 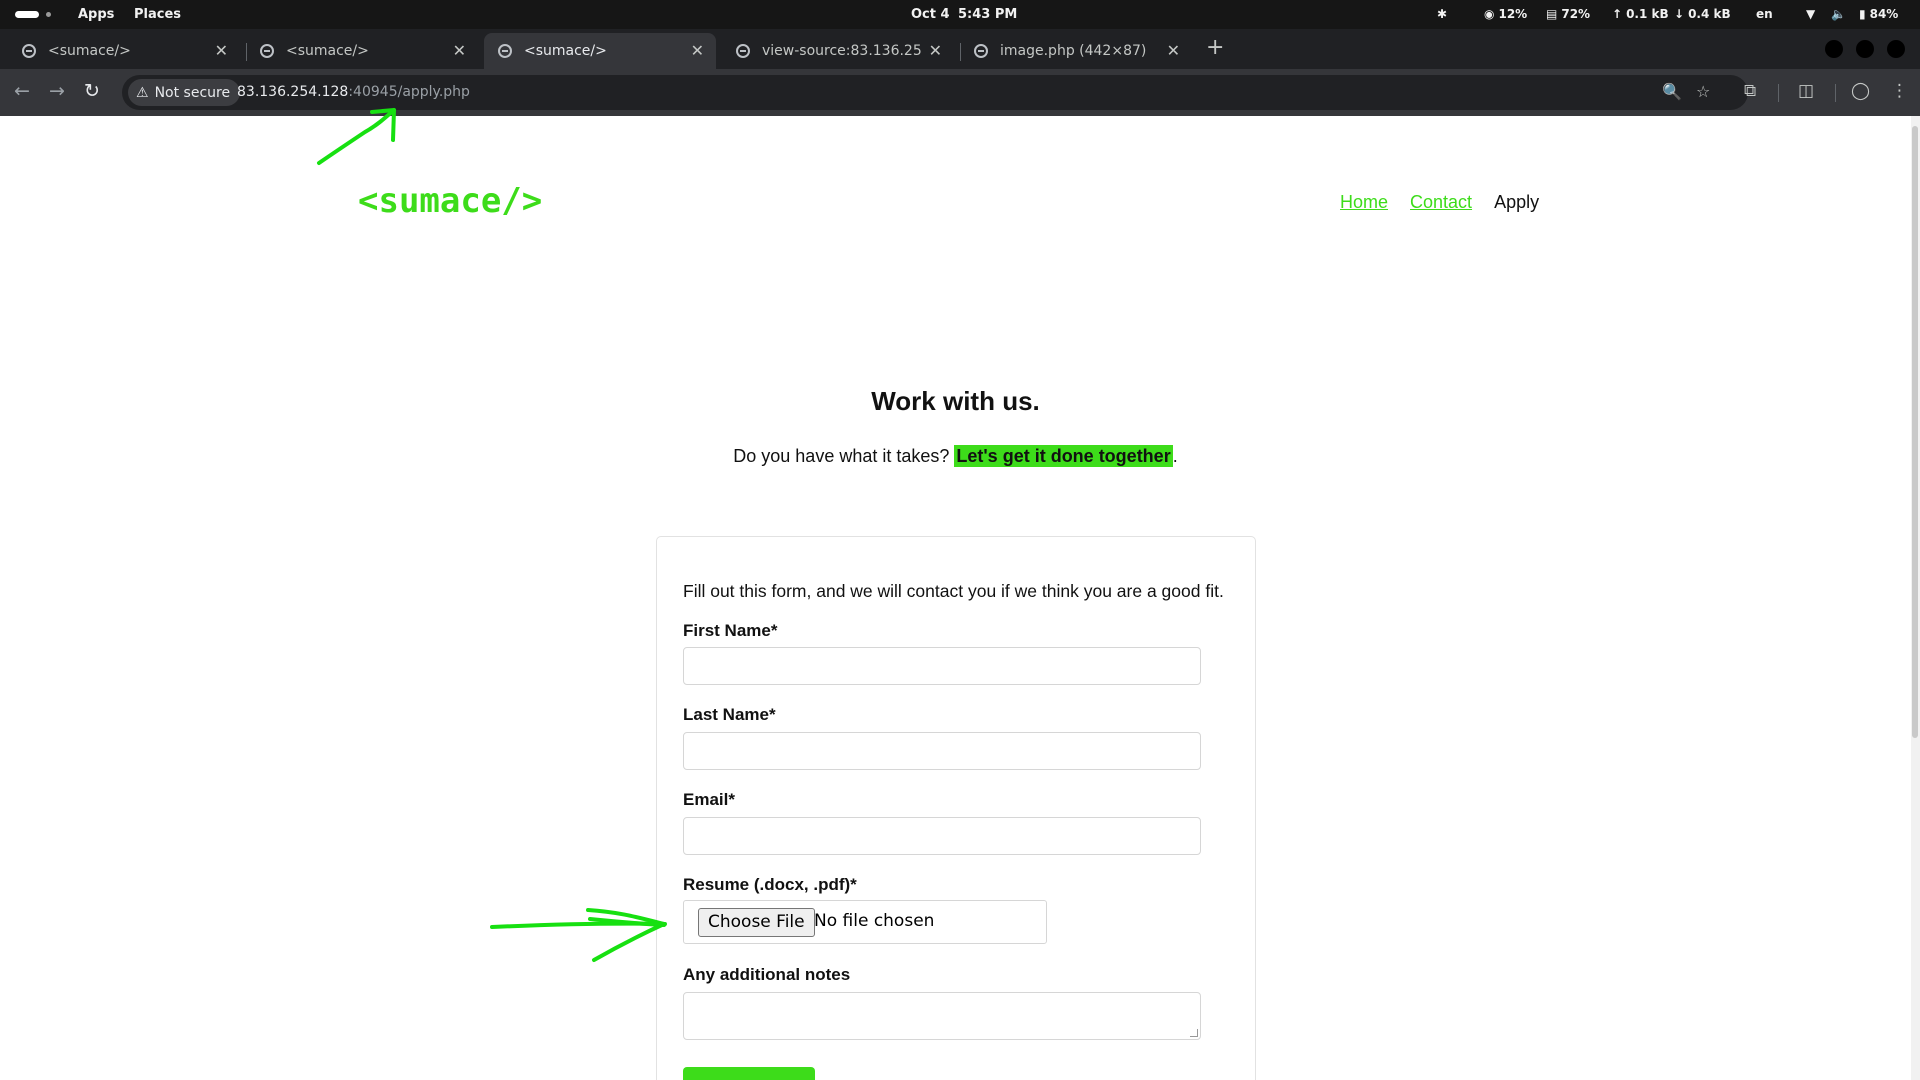 I want to click on annotation-arrow-url, so click(x=356, y=136).